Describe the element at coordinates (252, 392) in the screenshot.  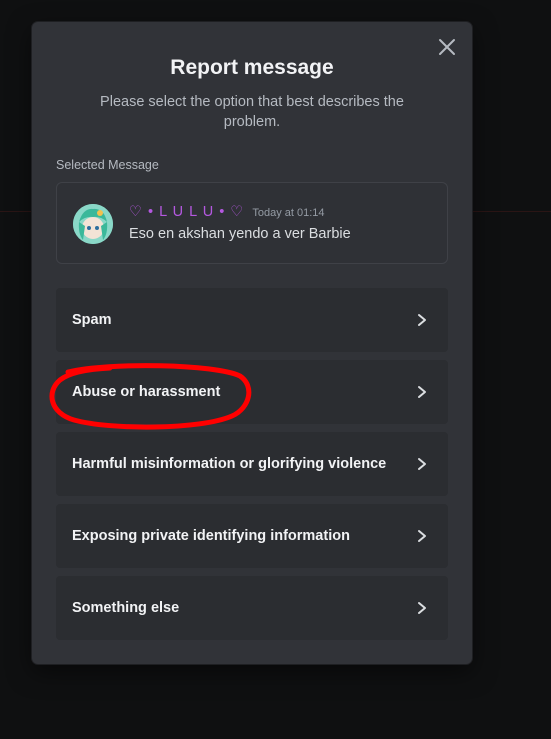
I see `option-abuse-or-harassment: Abuse or harassment` at that location.